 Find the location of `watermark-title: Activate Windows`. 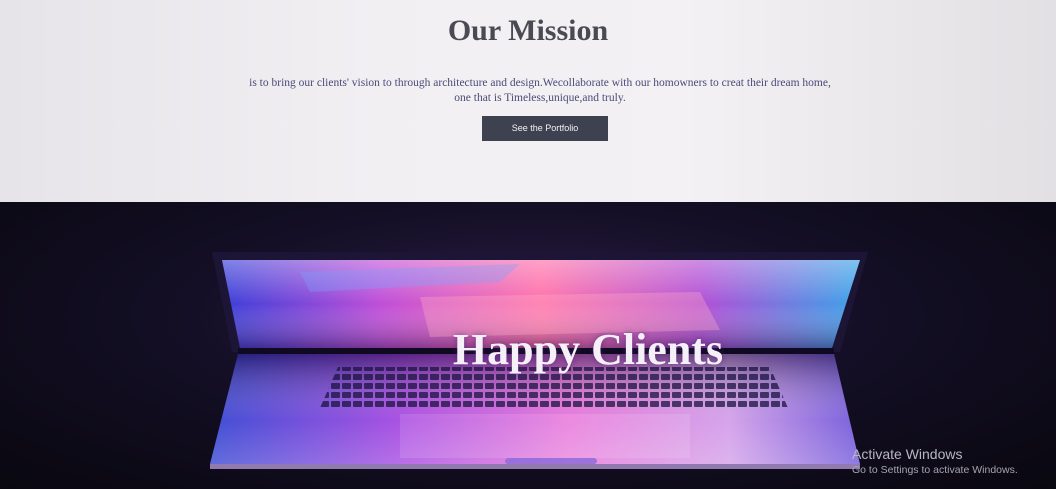

watermark-title: Activate Windows is located at coordinates (907, 454).